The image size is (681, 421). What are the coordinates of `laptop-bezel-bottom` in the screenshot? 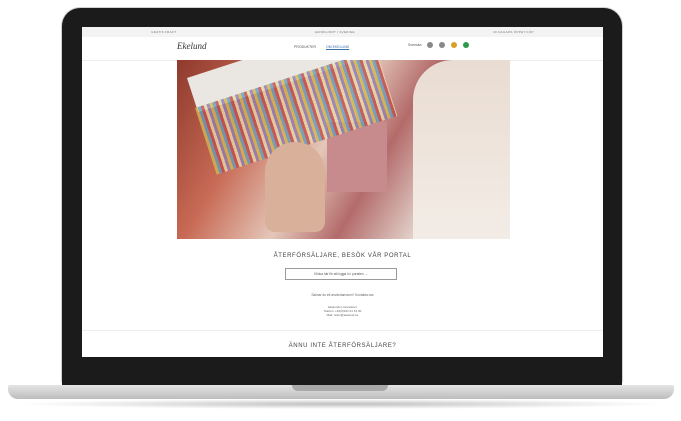 It's located at (342, 371).